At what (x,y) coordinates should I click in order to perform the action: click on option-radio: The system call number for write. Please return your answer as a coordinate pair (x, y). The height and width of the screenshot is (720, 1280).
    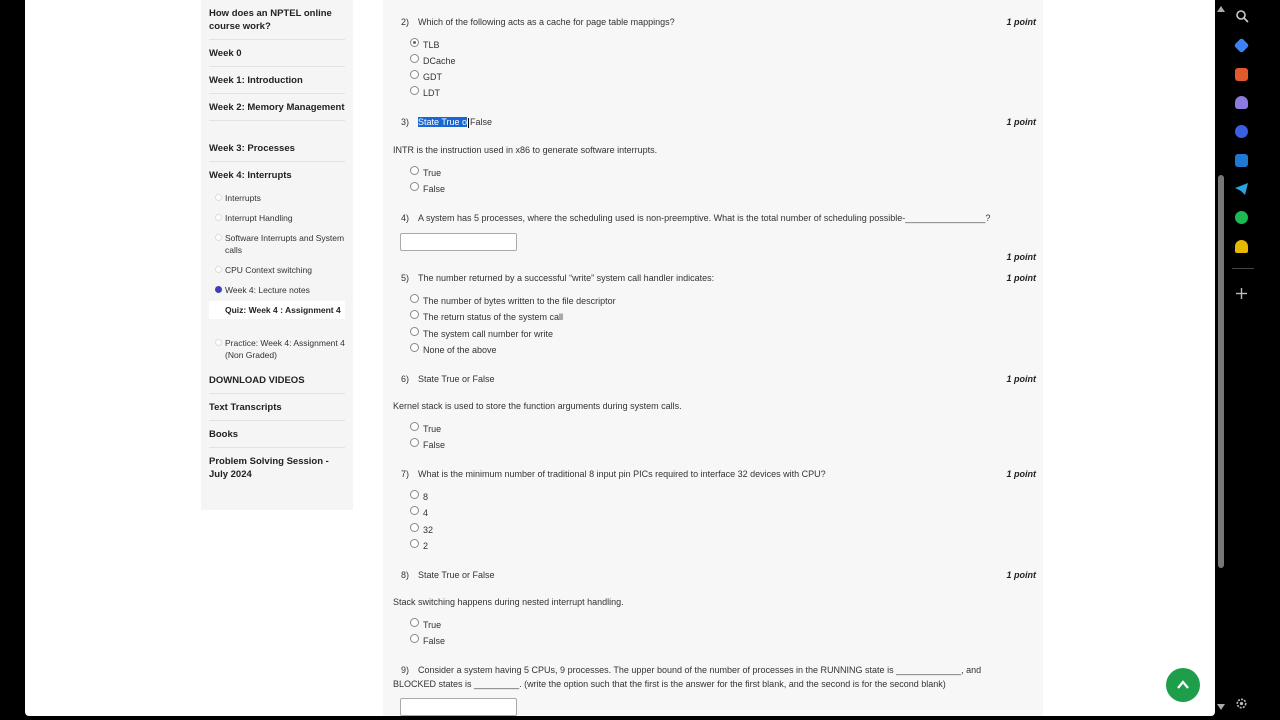
    Looking at the image, I should click on (481, 332).